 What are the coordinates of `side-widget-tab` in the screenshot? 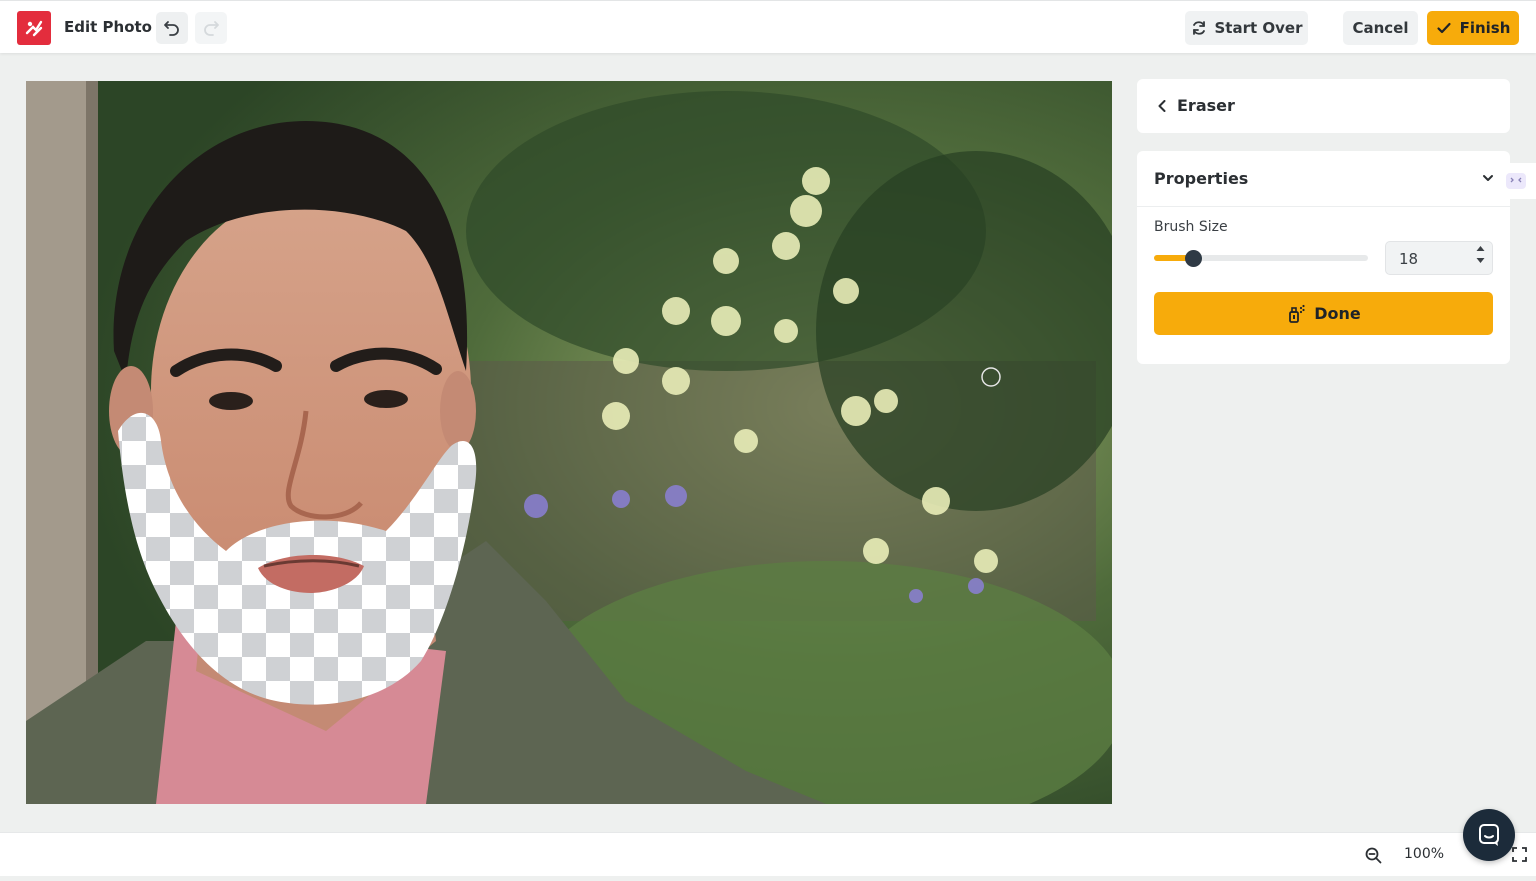 It's located at (1515, 181).